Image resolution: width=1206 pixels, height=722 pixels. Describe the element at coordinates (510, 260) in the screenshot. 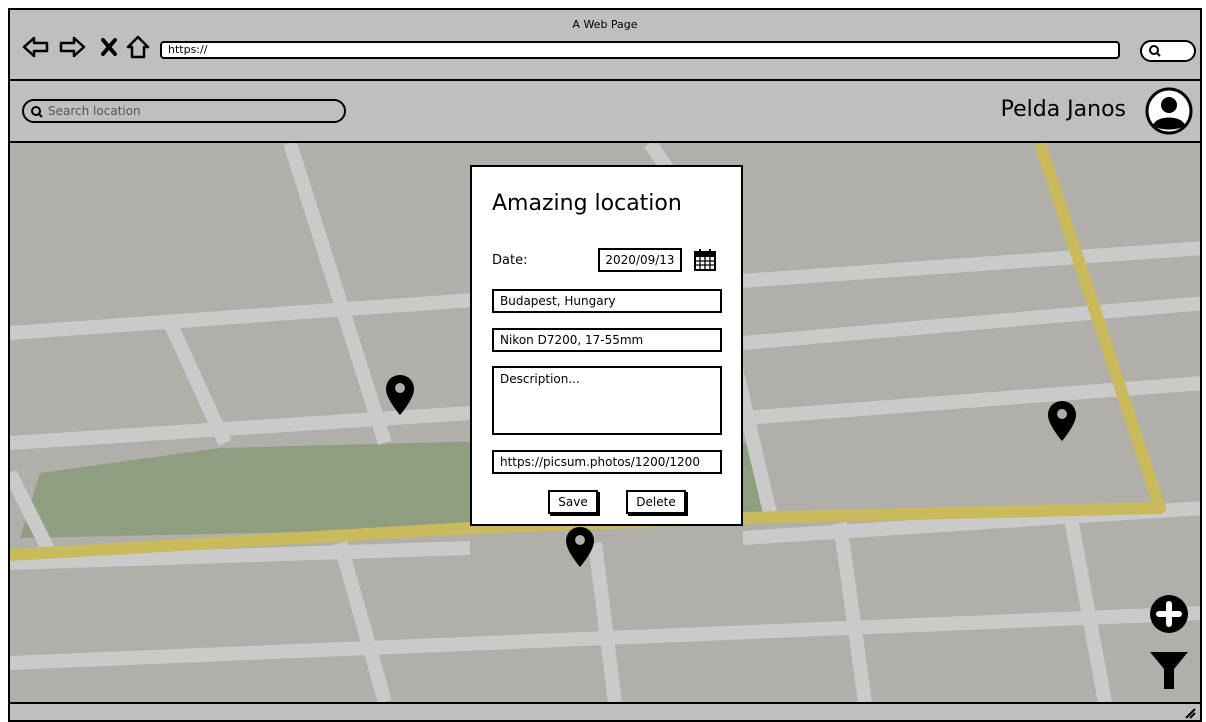

I see `date-label: Date:` at that location.